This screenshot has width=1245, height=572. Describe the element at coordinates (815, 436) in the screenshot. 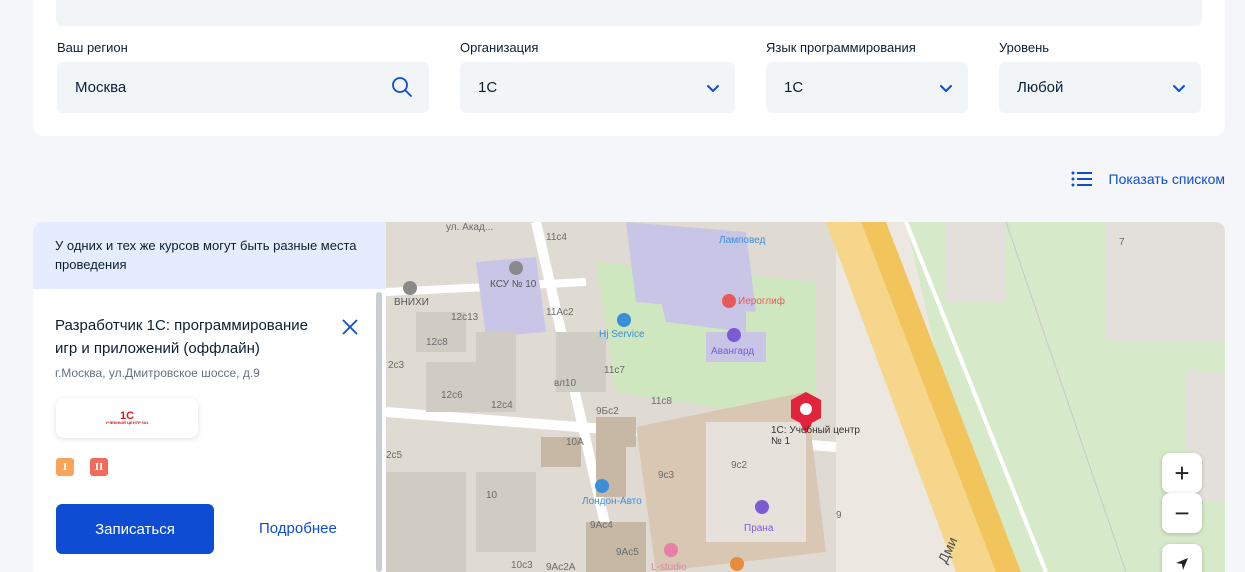

I see `map-label: 1С: Учебный центр № 1` at that location.